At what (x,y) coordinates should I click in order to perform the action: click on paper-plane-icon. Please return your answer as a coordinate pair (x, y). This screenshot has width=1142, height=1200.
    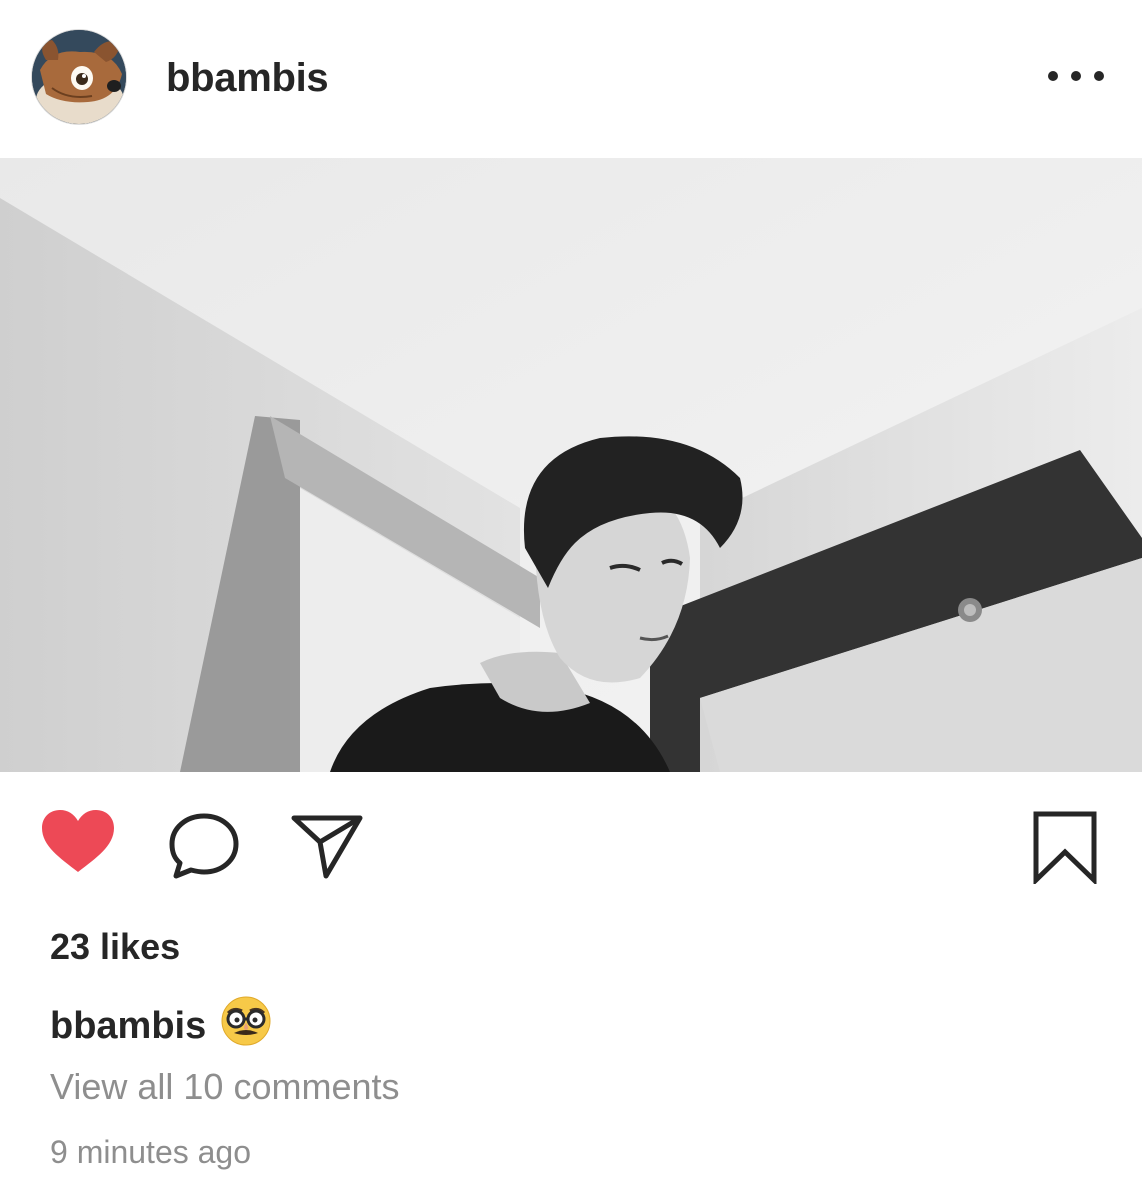
    Looking at the image, I should click on (327, 846).